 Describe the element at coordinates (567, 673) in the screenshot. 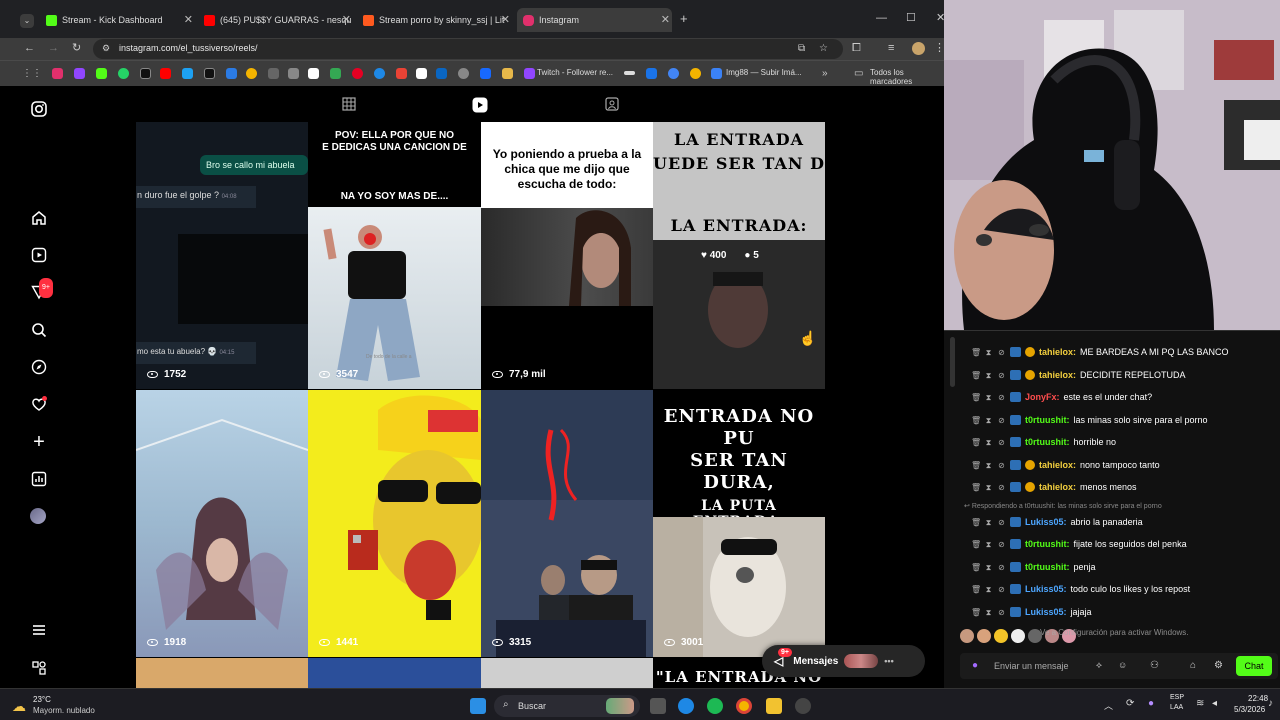

I see `reel-tile` at that location.